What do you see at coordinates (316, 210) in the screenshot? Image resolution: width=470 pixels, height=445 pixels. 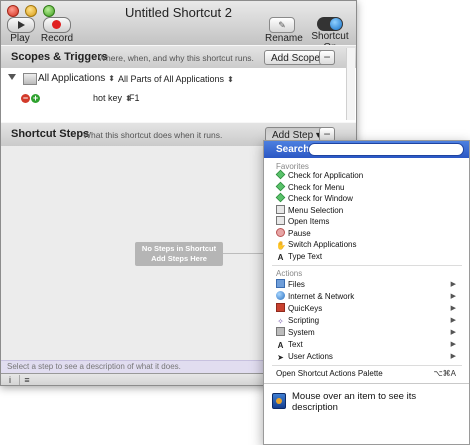 I see `item-label: Menu Selection` at bounding box center [316, 210].